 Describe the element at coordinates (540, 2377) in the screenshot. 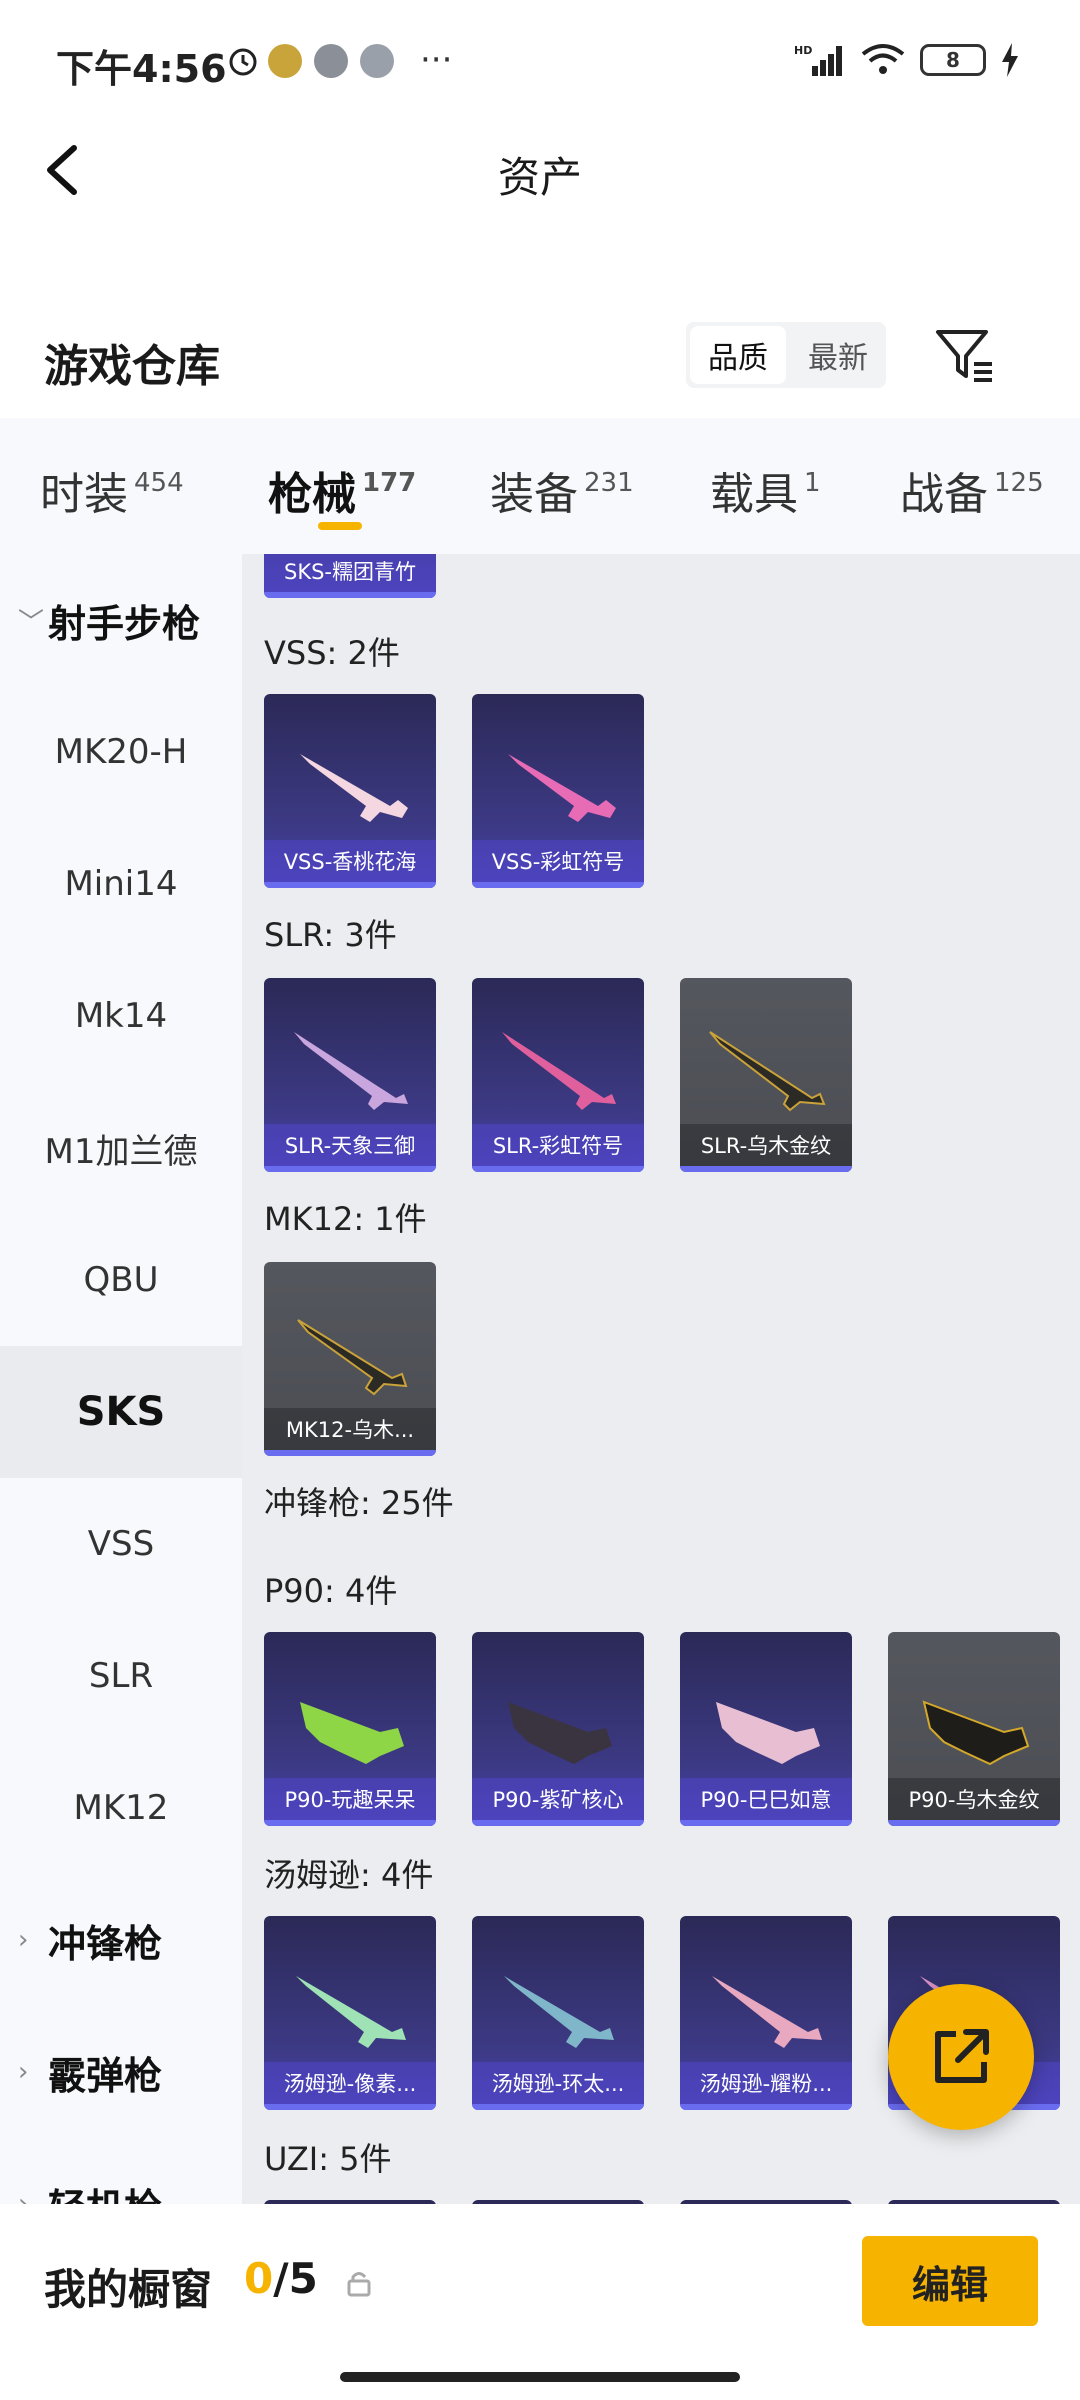

I see `home-indicator` at that location.